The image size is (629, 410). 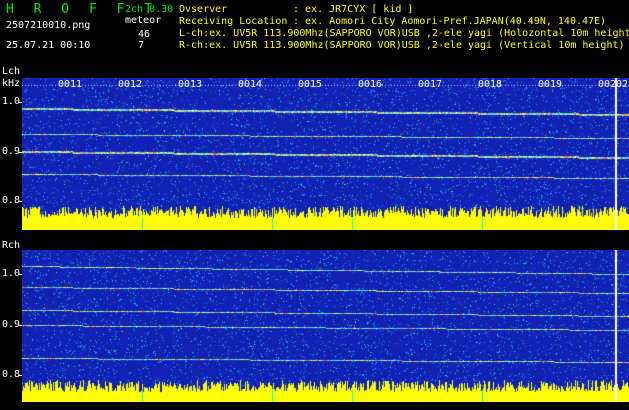 I want to click on minute-mark: 0018, so click(x=490, y=84).